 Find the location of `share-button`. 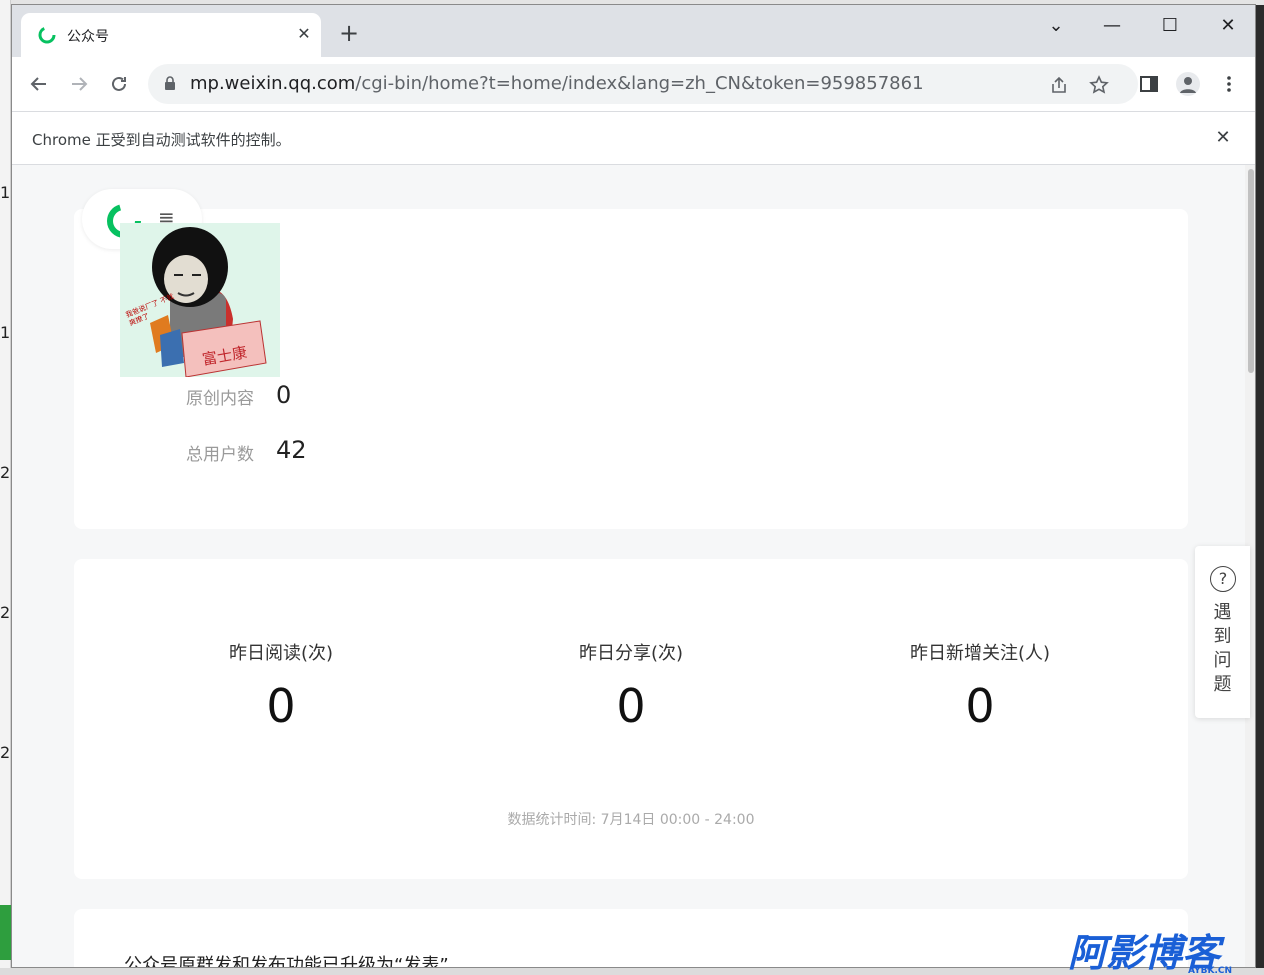

share-button is located at coordinates (1059, 85).